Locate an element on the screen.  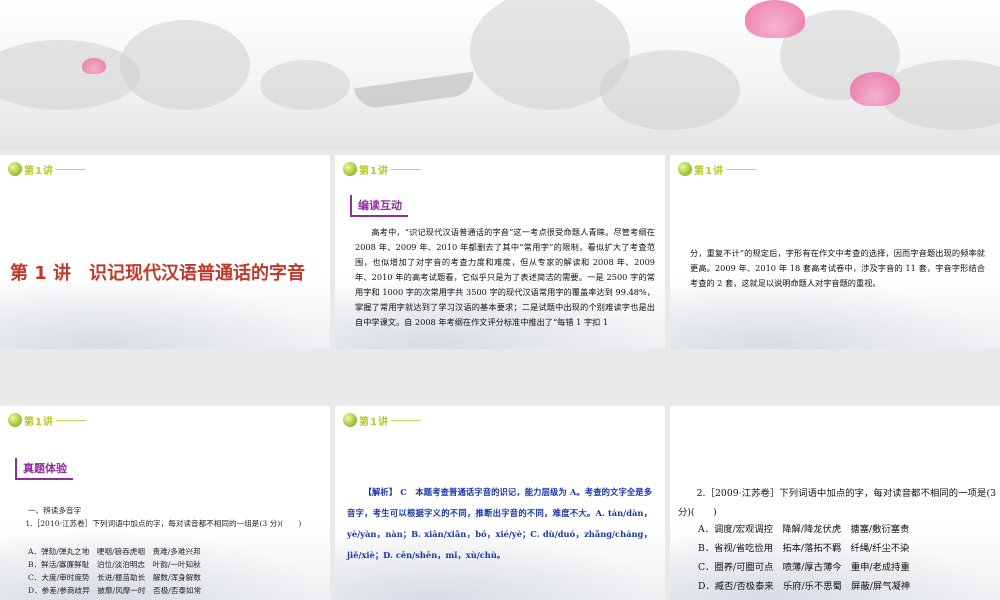
option-c: C．圈养/可圈可点 喷薄/厚古薄今 重申/老成持重 is located at coordinates (804, 567).